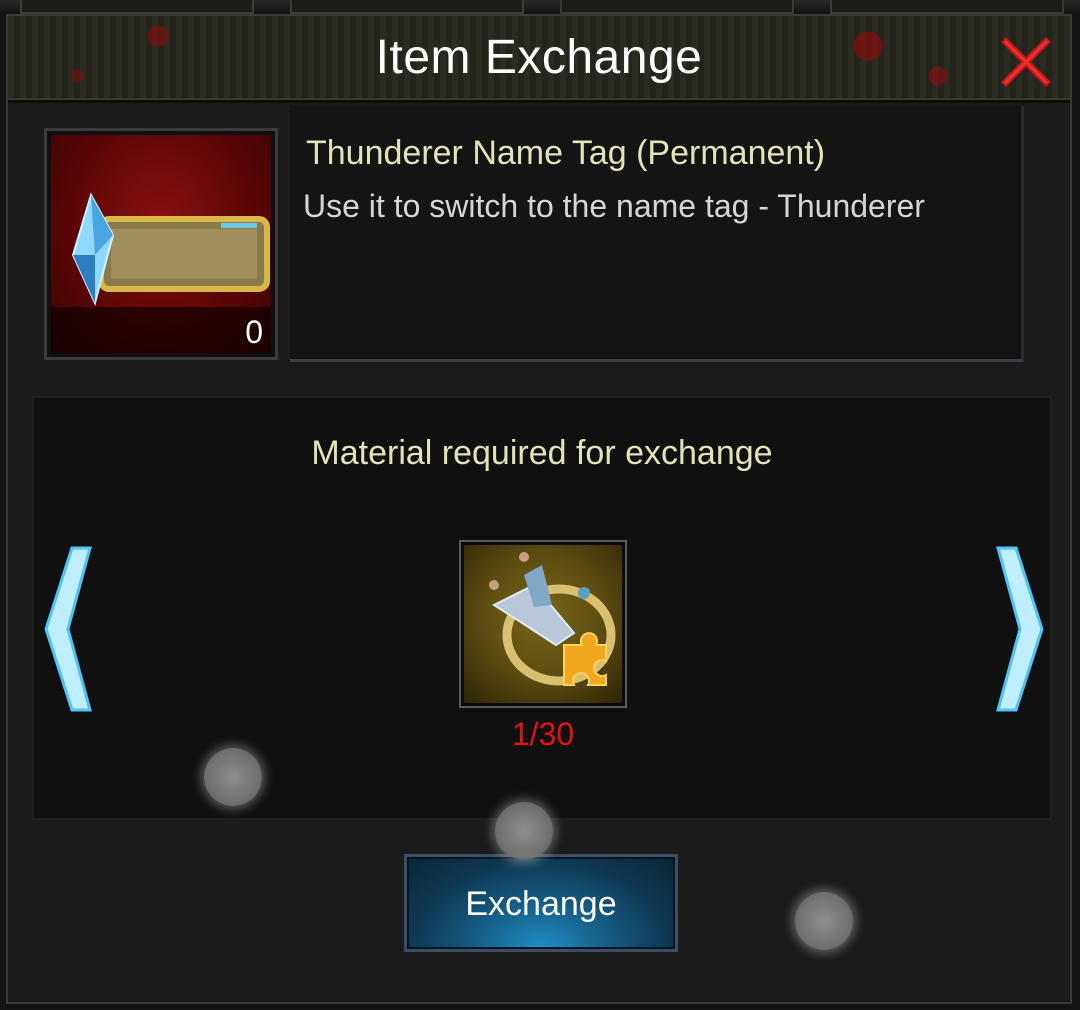 The image size is (1080, 1010). I want to click on previous-material-button, so click(68, 629).